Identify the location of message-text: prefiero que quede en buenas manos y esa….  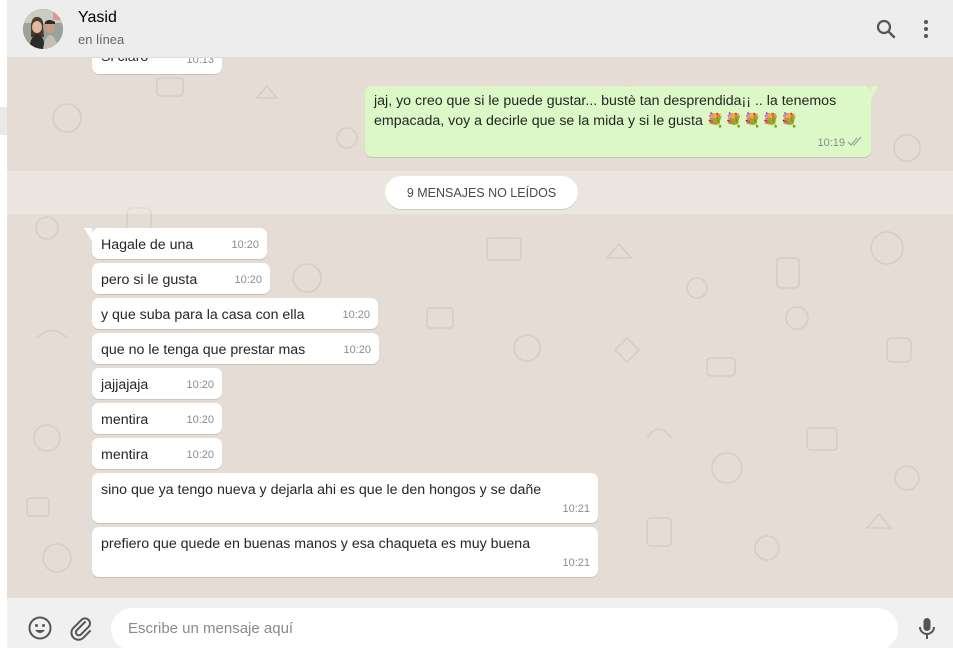
(316, 544).